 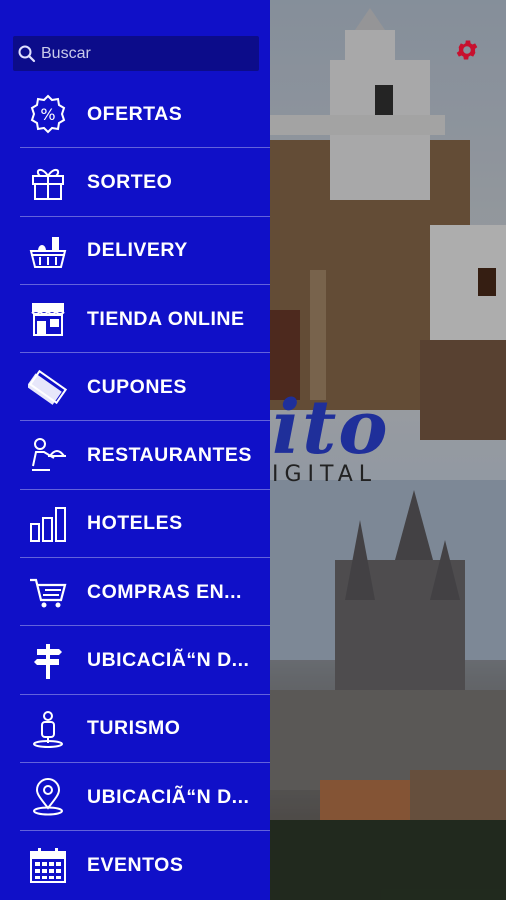 I want to click on menu-item-label: OFERTAS, so click(x=135, y=113).